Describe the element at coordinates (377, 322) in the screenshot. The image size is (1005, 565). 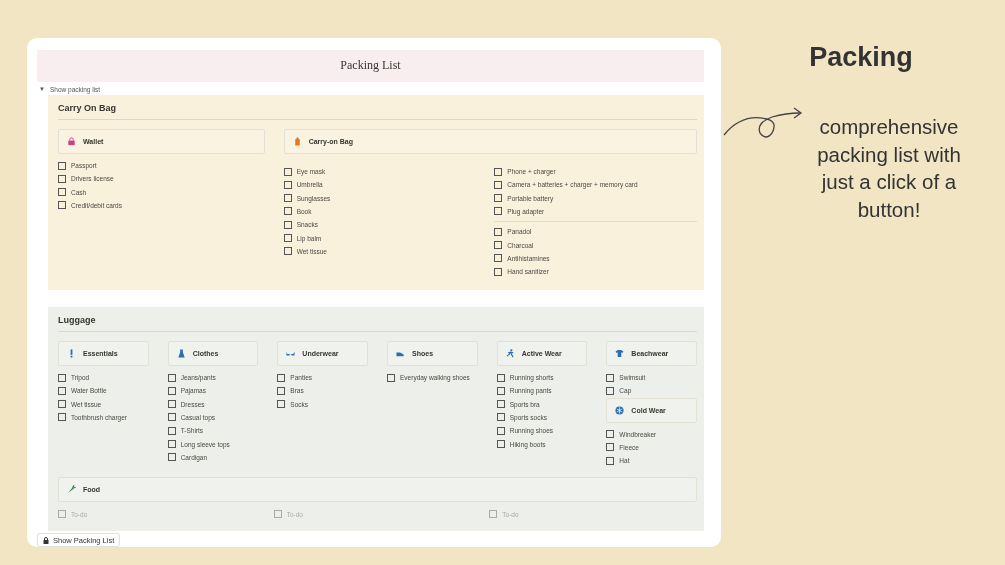
I see `section-title: Luggage` at that location.